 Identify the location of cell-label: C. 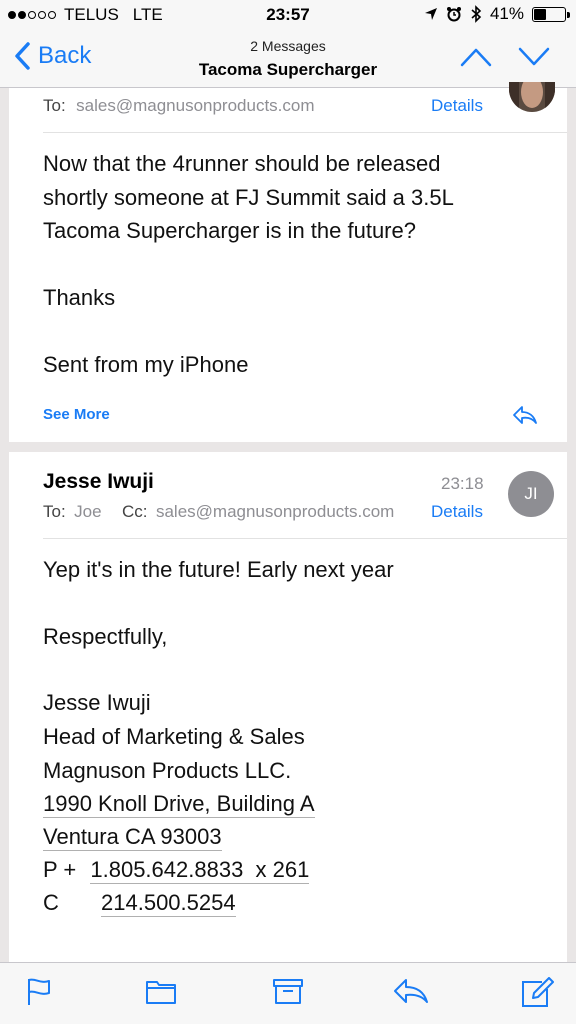
(51, 902).